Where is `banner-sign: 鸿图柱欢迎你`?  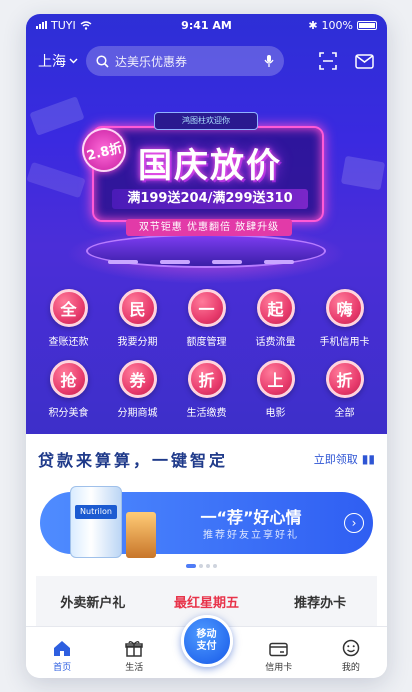 banner-sign: 鸿图柱欢迎你 is located at coordinates (206, 121).